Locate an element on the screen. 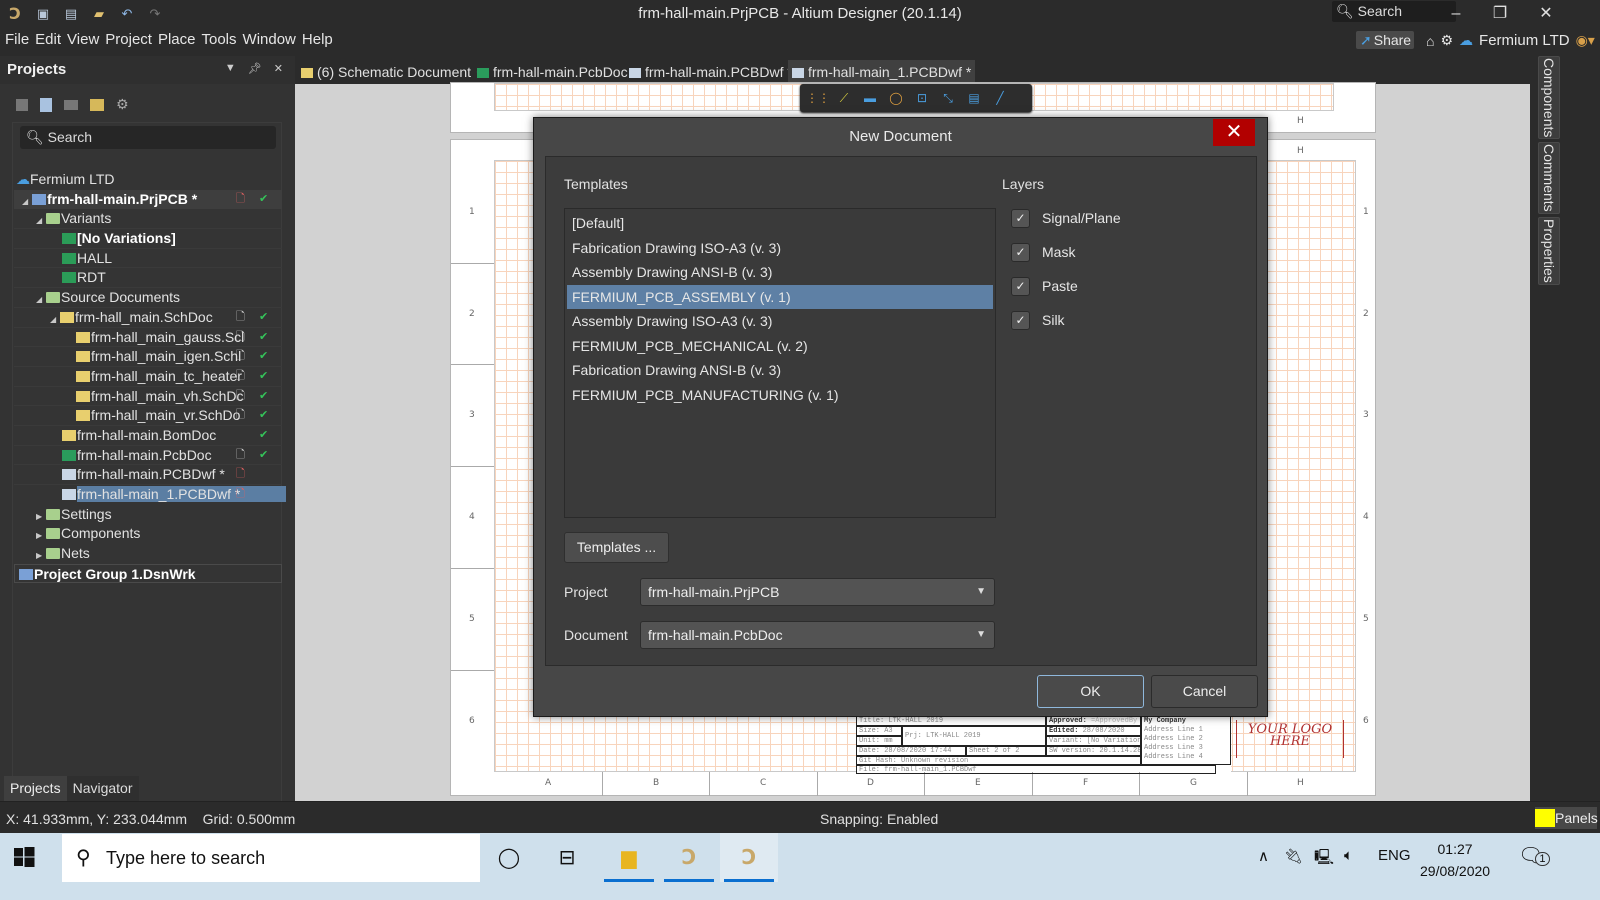 The height and width of the screenshot is (900, 1600). tree-item-pcbdwf: frm-hall-main.PCBDwf * 🗋︎ is located at coordinates (148, 475).